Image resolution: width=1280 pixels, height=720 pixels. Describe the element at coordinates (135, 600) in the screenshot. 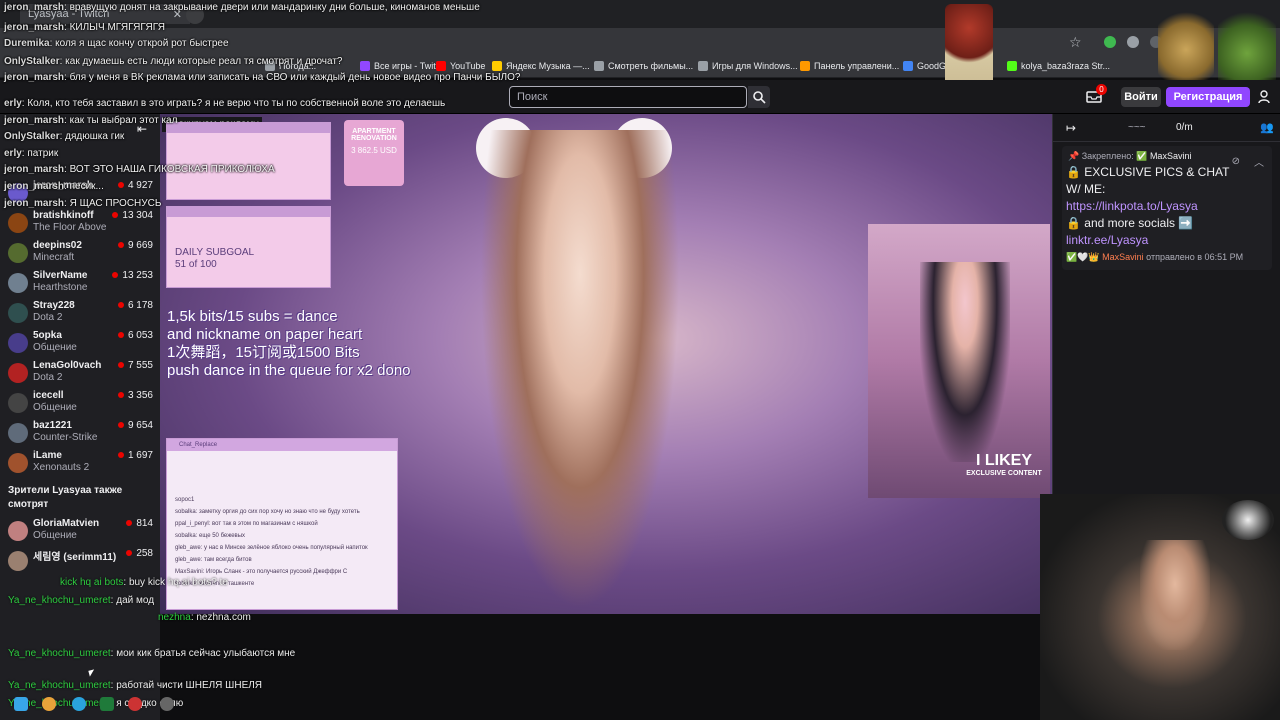

I see `chat-text: дай мод` at that location.